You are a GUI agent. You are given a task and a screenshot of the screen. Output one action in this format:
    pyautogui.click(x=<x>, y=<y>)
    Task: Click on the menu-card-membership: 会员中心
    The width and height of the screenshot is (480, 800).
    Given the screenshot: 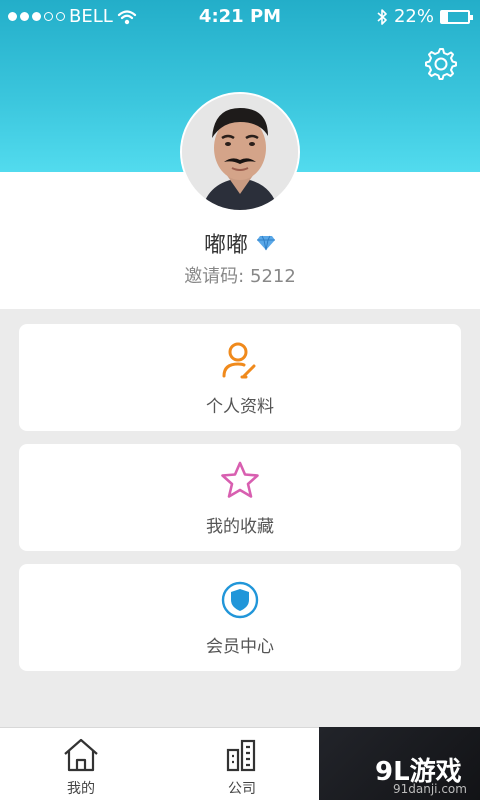 What is the action you would take?
    pyautogui.click(x=240, y=617)
    